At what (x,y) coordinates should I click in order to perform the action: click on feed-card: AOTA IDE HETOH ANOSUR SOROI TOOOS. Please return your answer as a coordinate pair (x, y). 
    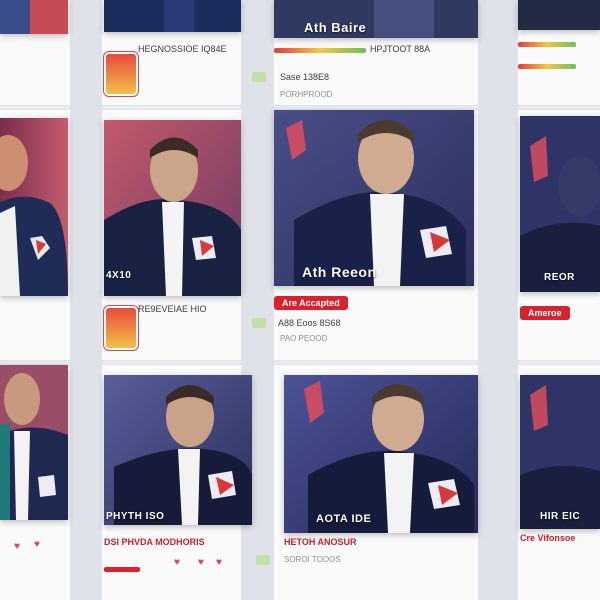
    Looking at the image, I should click on (367, 482).